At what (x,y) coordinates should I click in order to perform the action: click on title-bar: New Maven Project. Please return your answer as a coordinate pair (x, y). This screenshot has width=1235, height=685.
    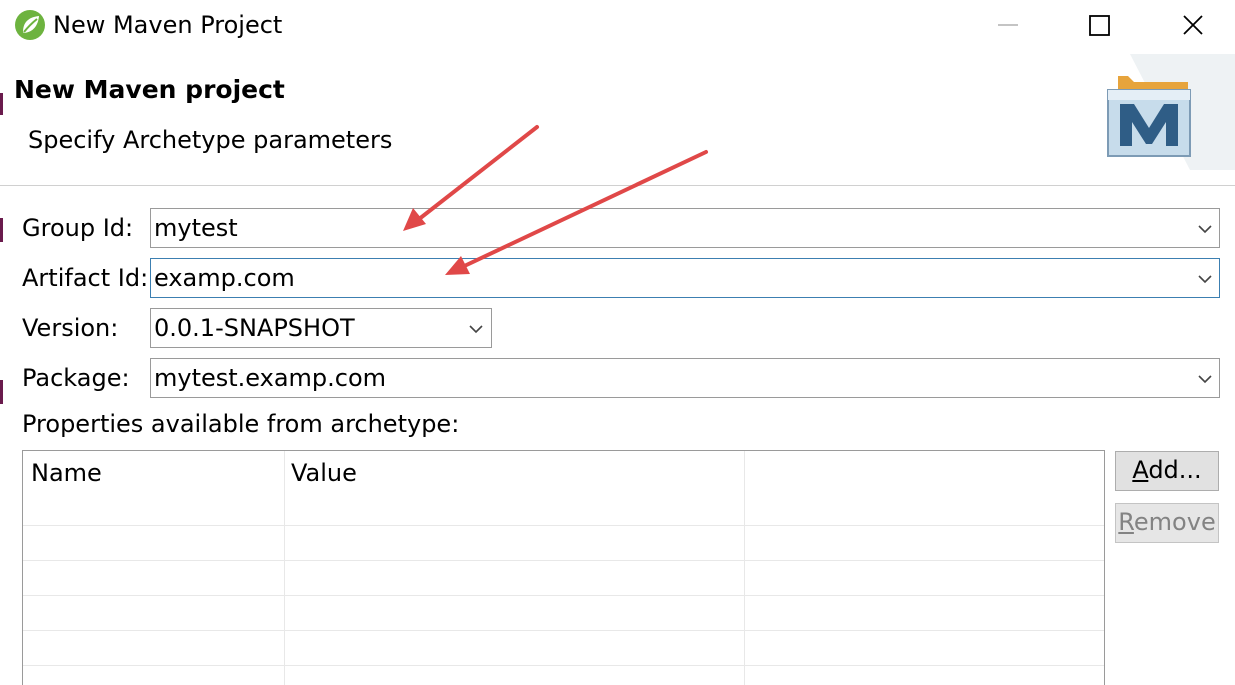
    Looking at the image, I should click on (617, 25).